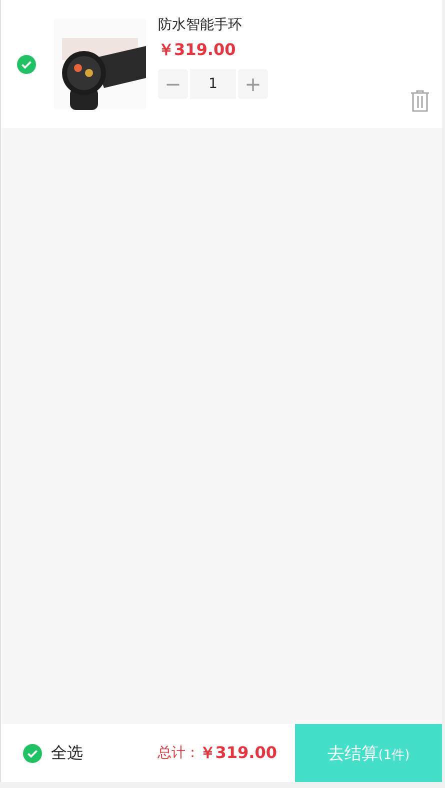 The width and height of the screenshot is (445, 788). What do you see at coordinates (178, 753) in the screenshot?
I see `total-label: 总计：` at bounding box center [178, 753].